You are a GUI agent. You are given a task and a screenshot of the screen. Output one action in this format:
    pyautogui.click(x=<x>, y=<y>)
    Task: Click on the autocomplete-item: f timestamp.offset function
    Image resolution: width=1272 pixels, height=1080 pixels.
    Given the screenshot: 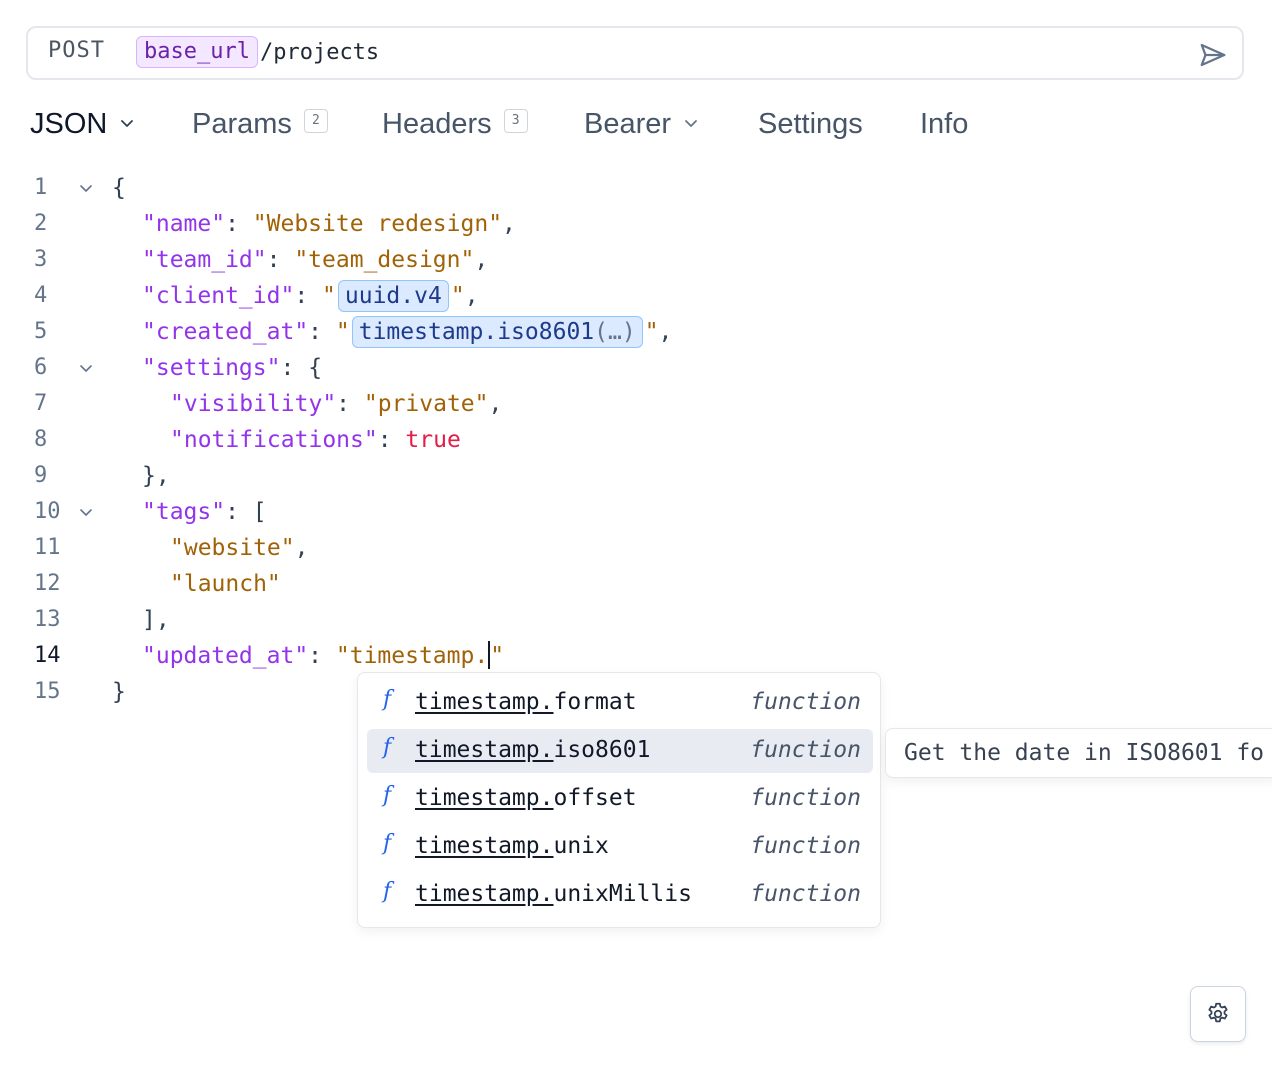 What is the action you would take?
    pyautogui.click(x=620, y=799)
    